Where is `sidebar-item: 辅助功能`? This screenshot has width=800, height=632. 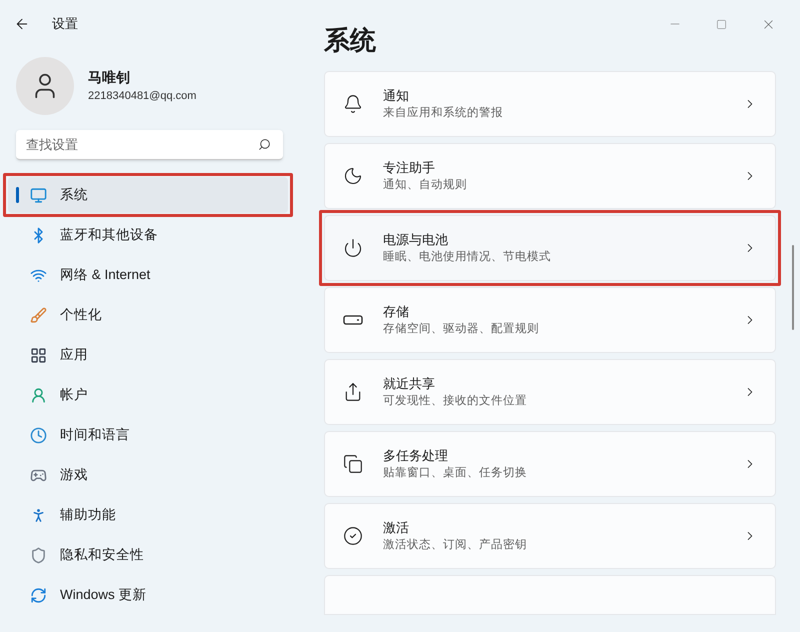 sidebar-item: 辅助功能 is located at coordinates (148, 515).